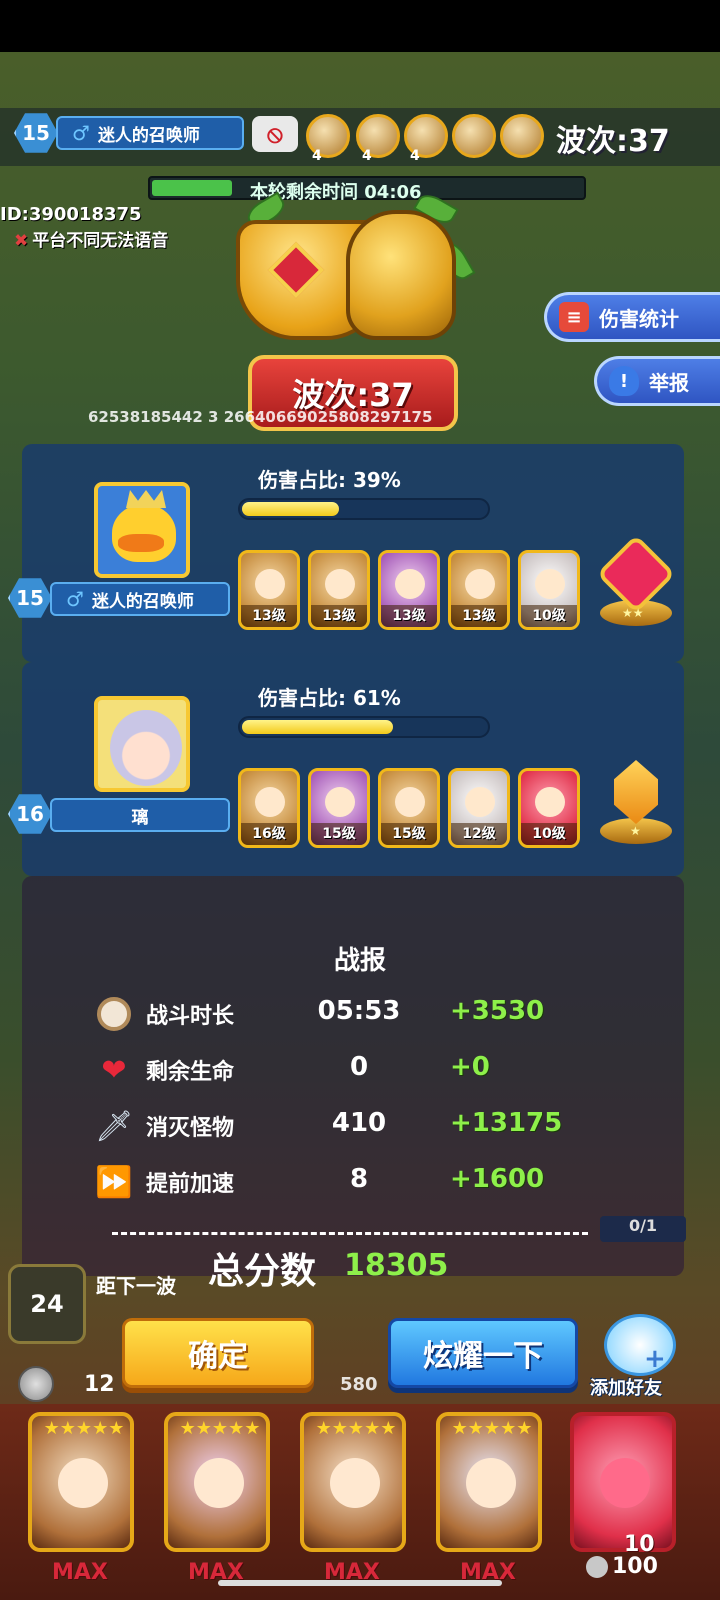 This screenshot has width=720, height=1600. What do you see at coordinates (144, 533) in the screenshot?
I see `duck-avatar-icon` at bounding box center [144, 533].